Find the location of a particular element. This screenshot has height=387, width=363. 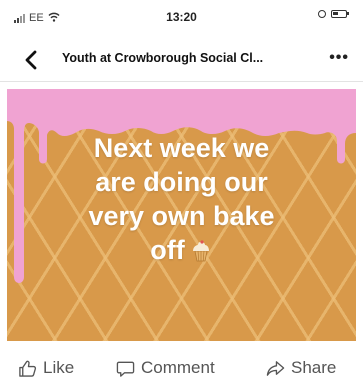

status-right is located at coordinates (333, 14).